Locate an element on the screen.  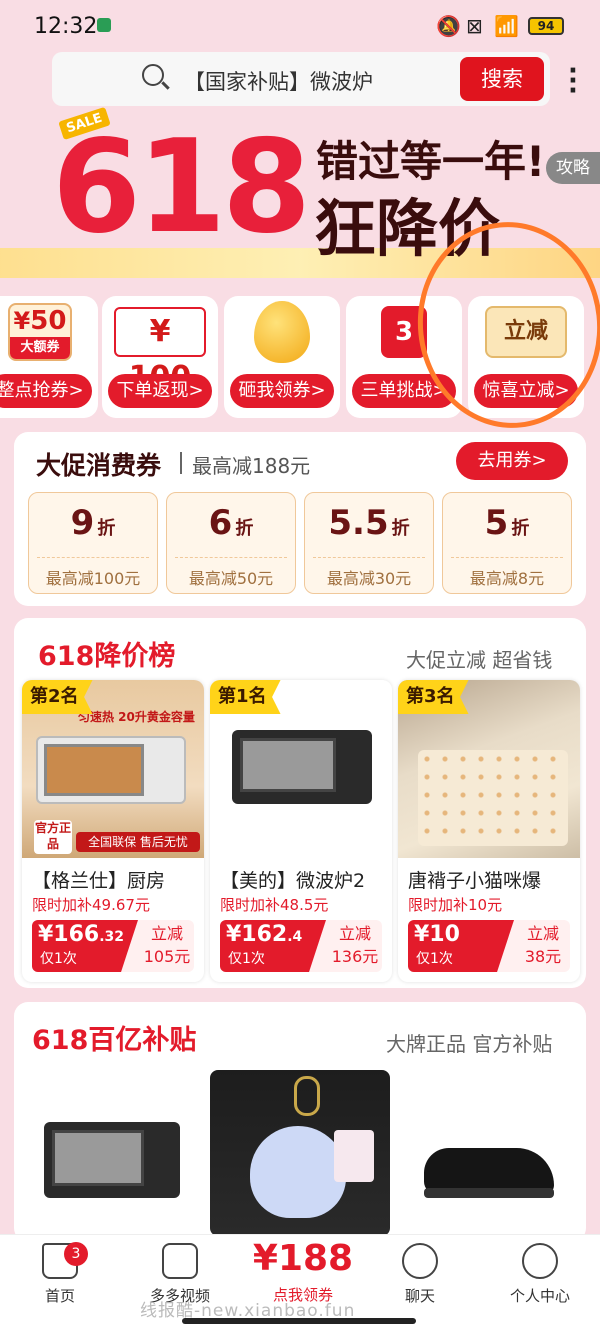
subsidy-product-shoe is located at coordinates (488, 1153).